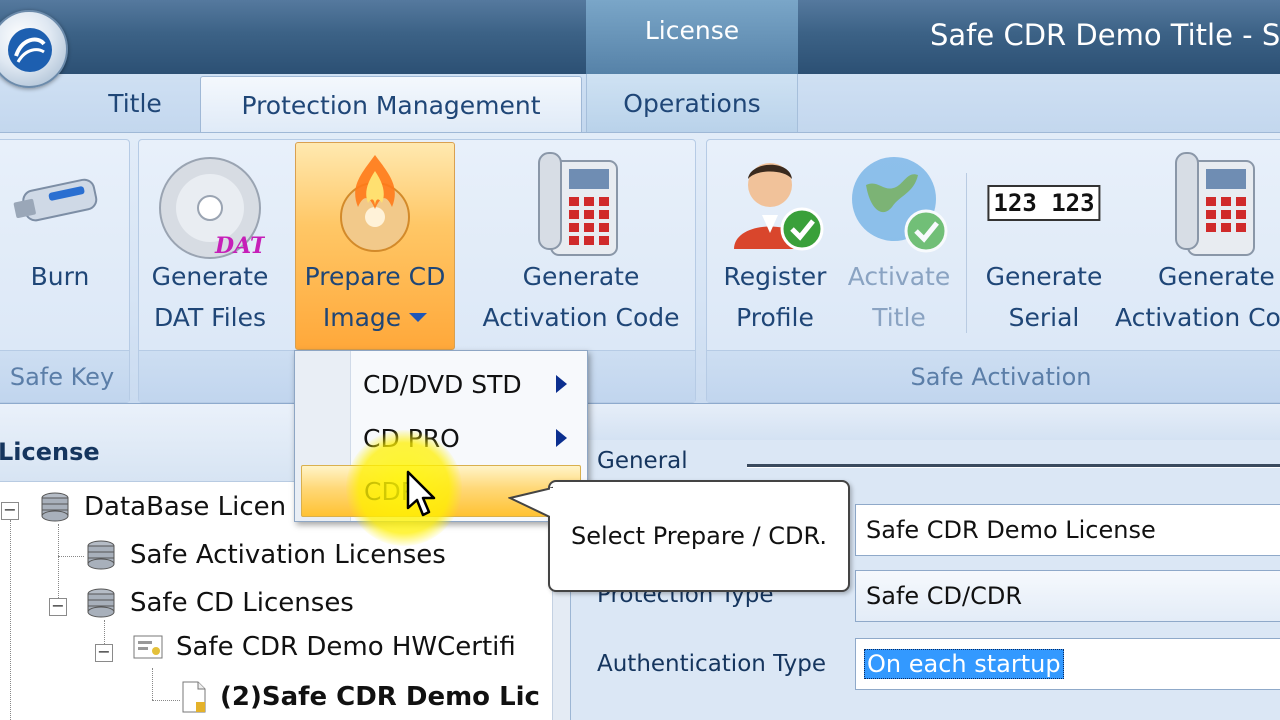 This screenshot has width=1280, height=720. I want to click on tree-node-safe-cd-licenses: Safe CD Licenses, so click(219, 603).